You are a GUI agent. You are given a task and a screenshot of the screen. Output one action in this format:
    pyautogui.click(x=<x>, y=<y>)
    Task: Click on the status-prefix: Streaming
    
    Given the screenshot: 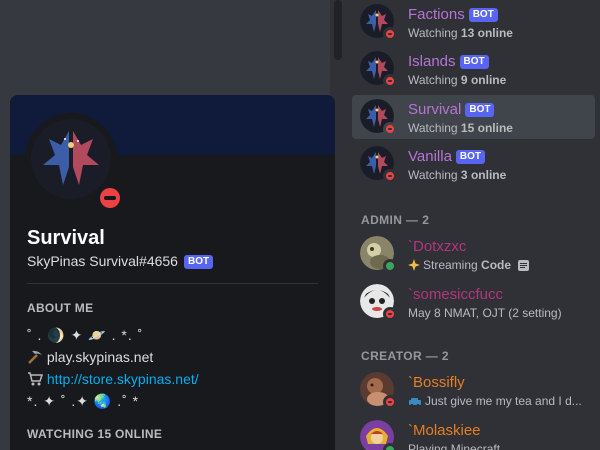 What is the action you would take?
    pyautogui.click(x=452, y=265)
    